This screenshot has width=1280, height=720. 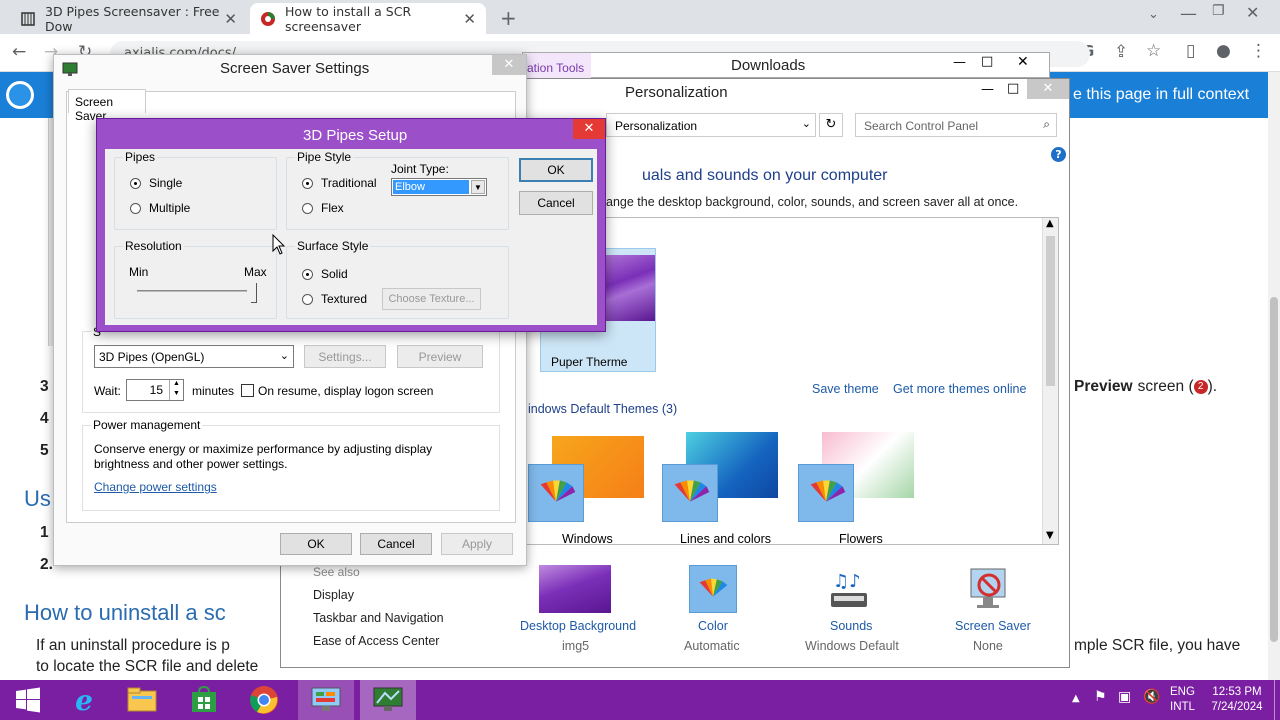 What do you see at coordinates (155, 487) in the screenshot?
I see `change-power-link: Change power settings` at bounding box center [155, 487].